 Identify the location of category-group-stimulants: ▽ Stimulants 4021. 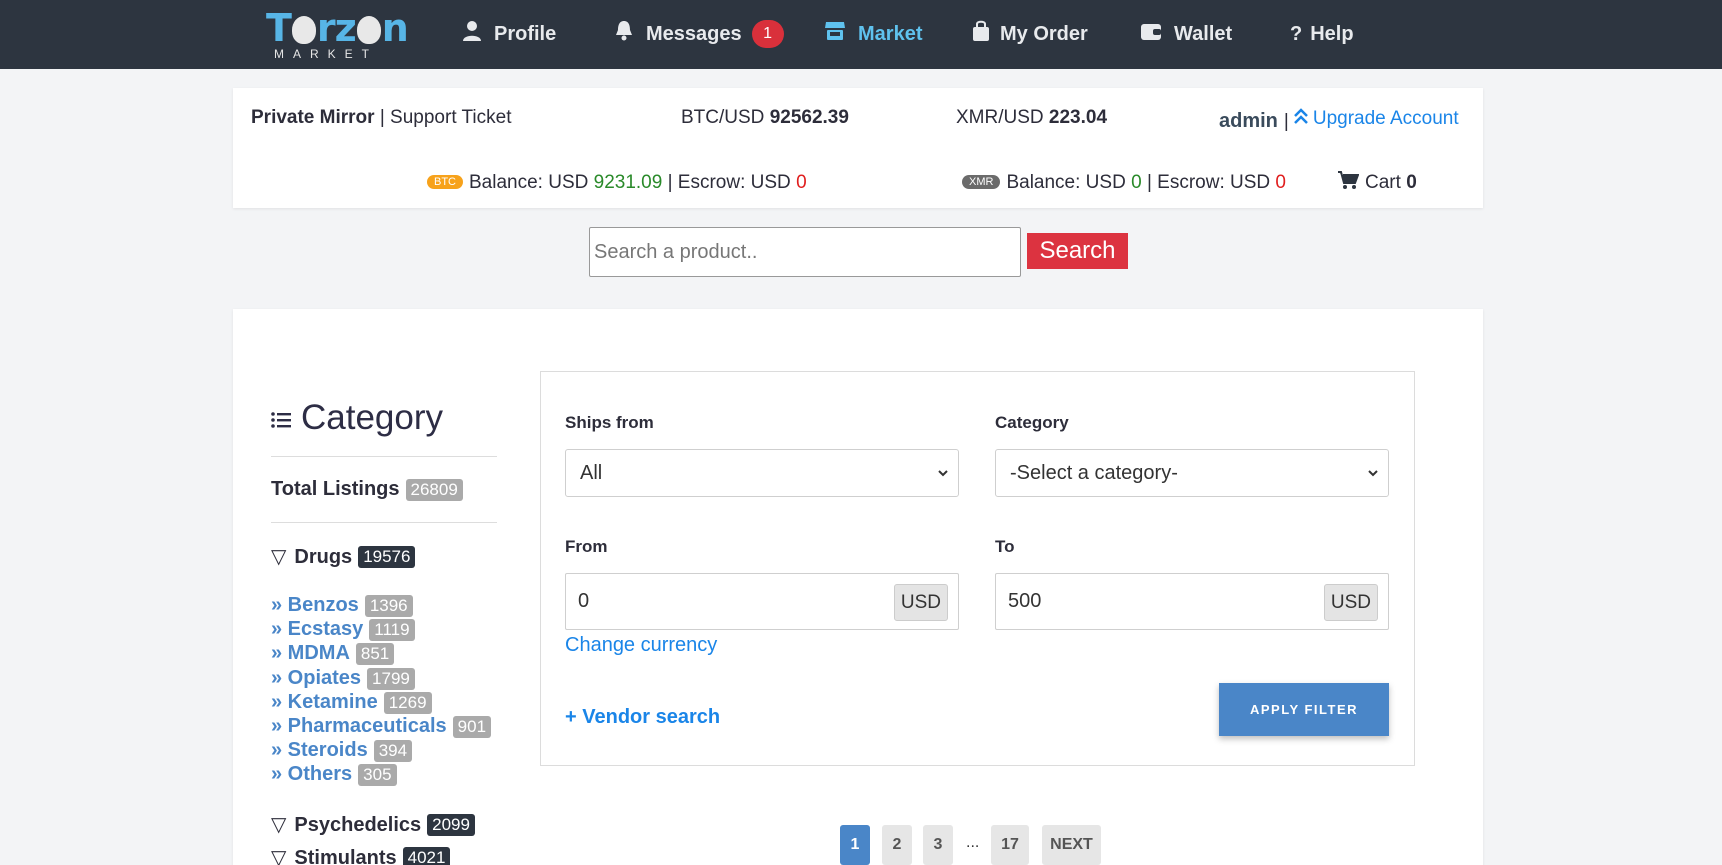
(361, 855).